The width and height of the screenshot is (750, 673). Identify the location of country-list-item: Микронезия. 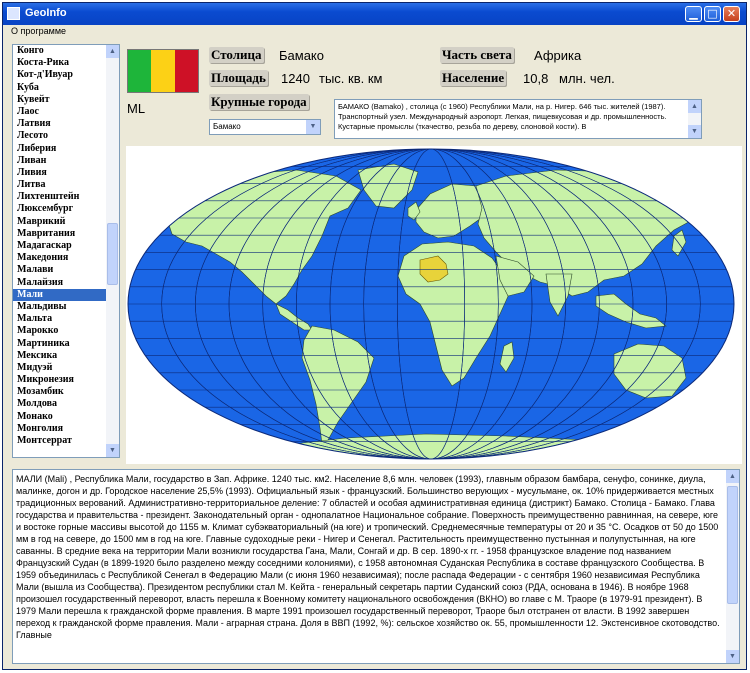
(60, 380).